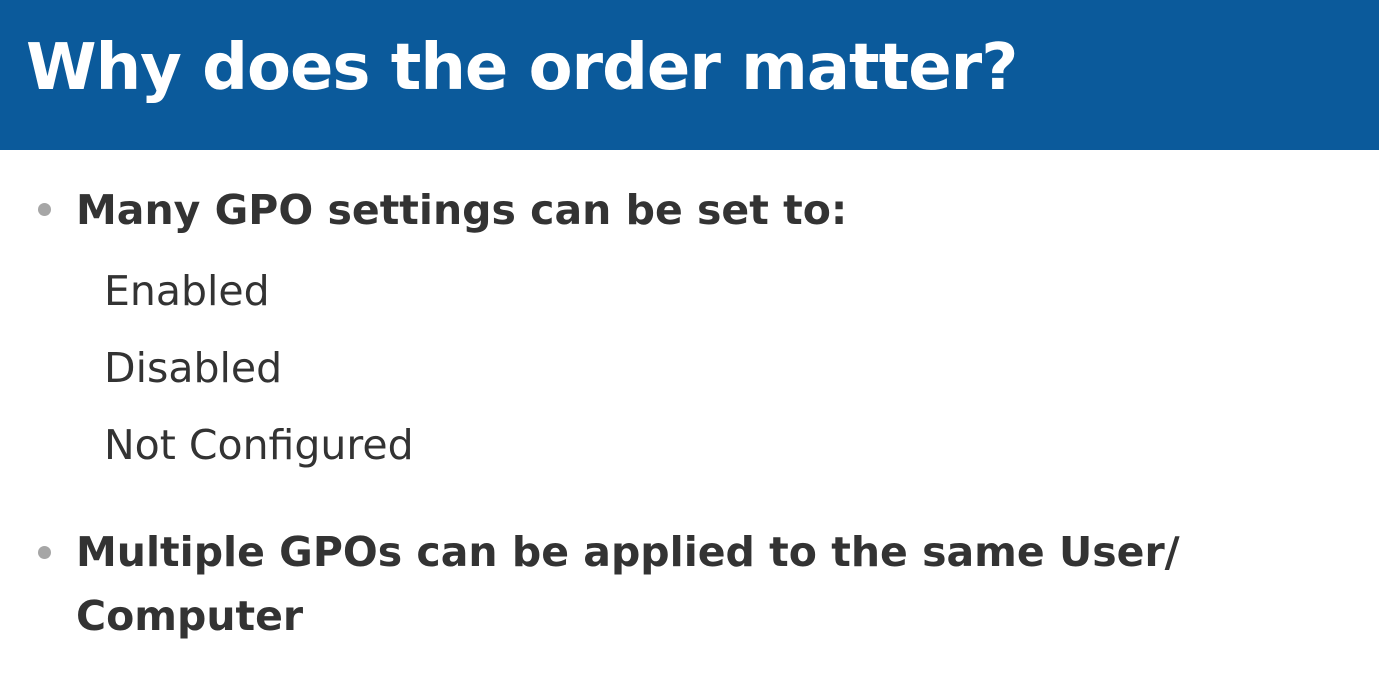  Describe the element at coordinates (187, 291) in the screenshot. I see `option-enabled: Enabled` at that location.